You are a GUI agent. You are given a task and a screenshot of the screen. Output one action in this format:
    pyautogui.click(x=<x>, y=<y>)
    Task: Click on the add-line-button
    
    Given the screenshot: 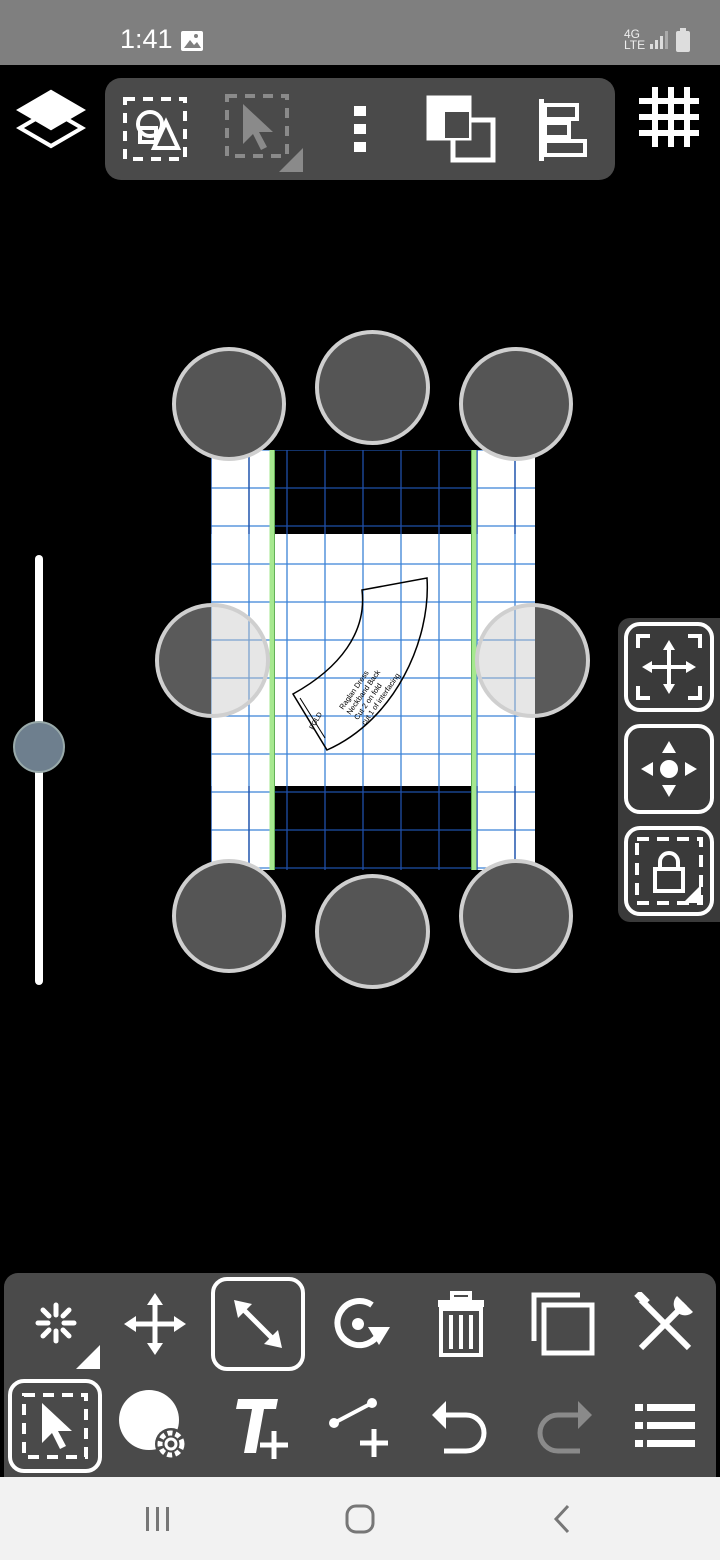 What is the action you would take?
    pyautogui.click(x=359, y=1426)
    